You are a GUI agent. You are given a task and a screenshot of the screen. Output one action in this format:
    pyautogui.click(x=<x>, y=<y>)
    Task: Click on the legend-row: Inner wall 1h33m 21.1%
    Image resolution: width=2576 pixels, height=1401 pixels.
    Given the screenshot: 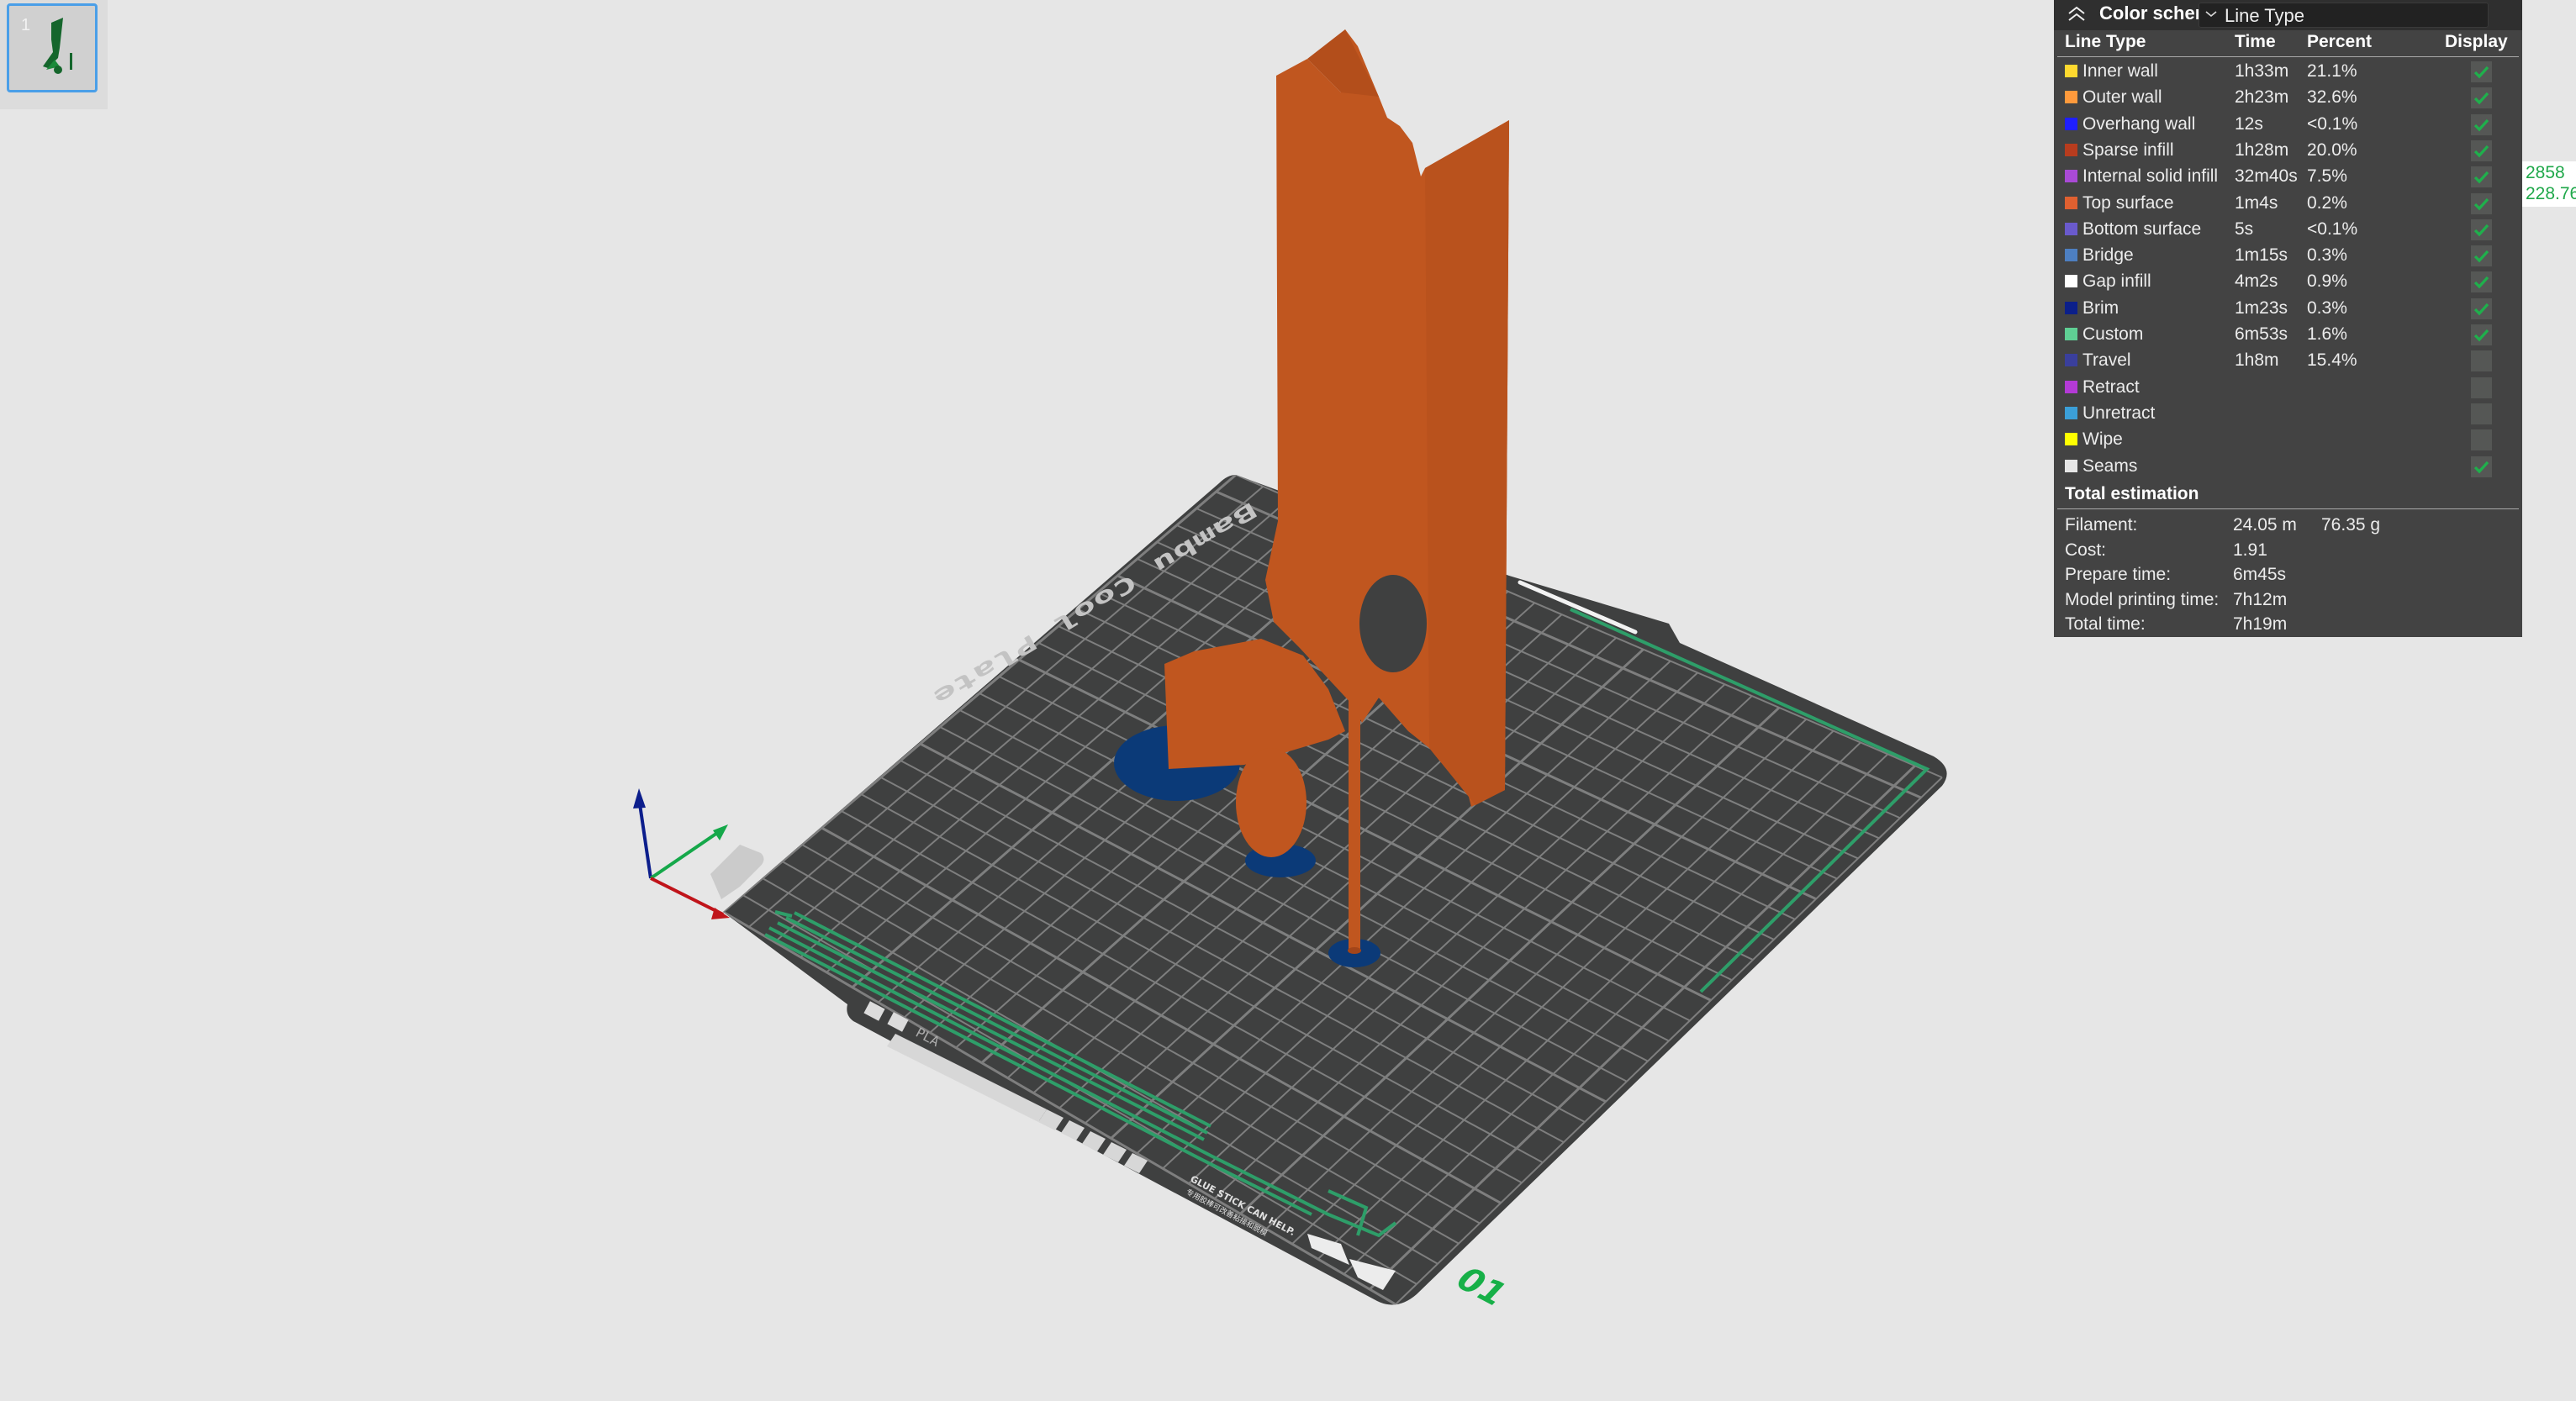 What is the action you would take?
    pyautogui.click(x=2288, y=72)
    